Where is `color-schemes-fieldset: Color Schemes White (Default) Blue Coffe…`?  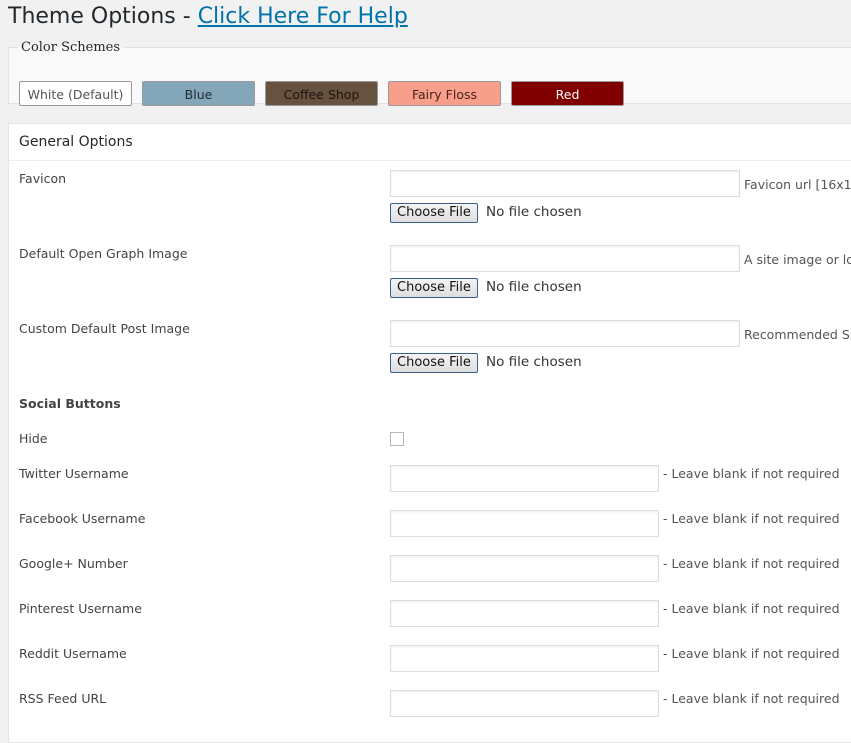 color-schemes-fieldset: Color Schemes White (Default) Blue Coffe… is located at coordinates (429, 73).